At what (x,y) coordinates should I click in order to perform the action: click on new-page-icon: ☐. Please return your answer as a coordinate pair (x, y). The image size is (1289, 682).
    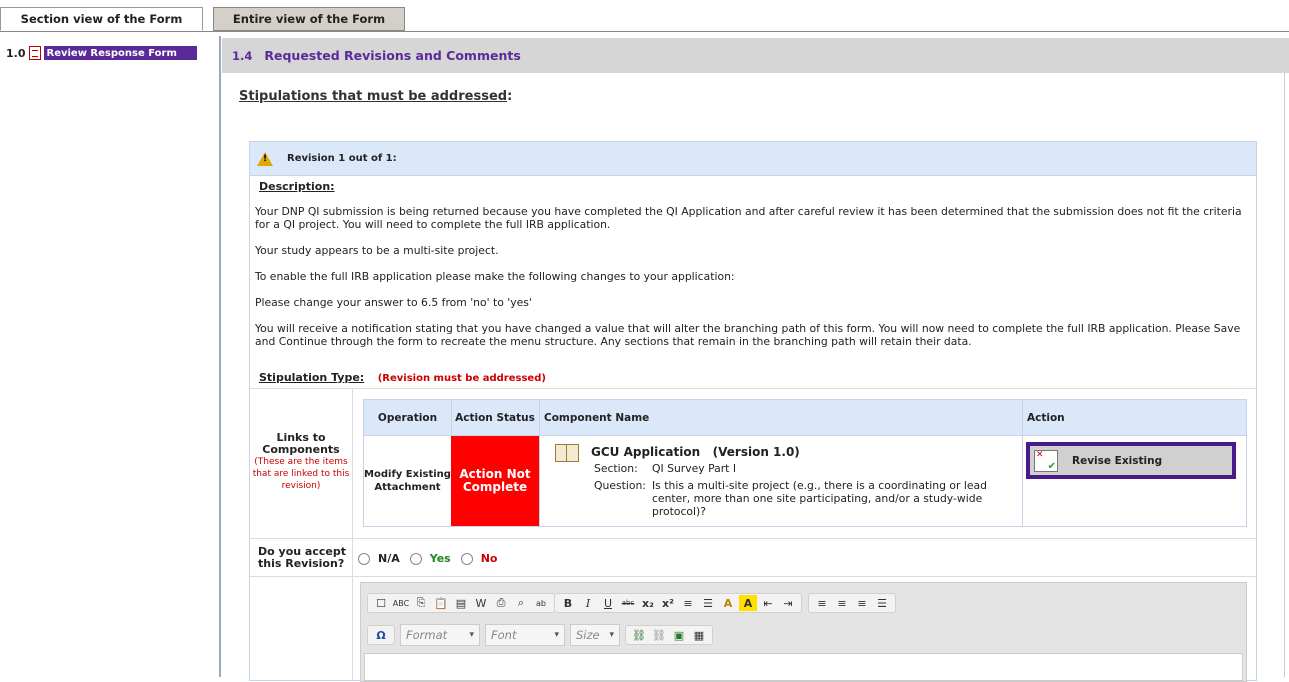
    Looking at the image, I should click on (381, 603).